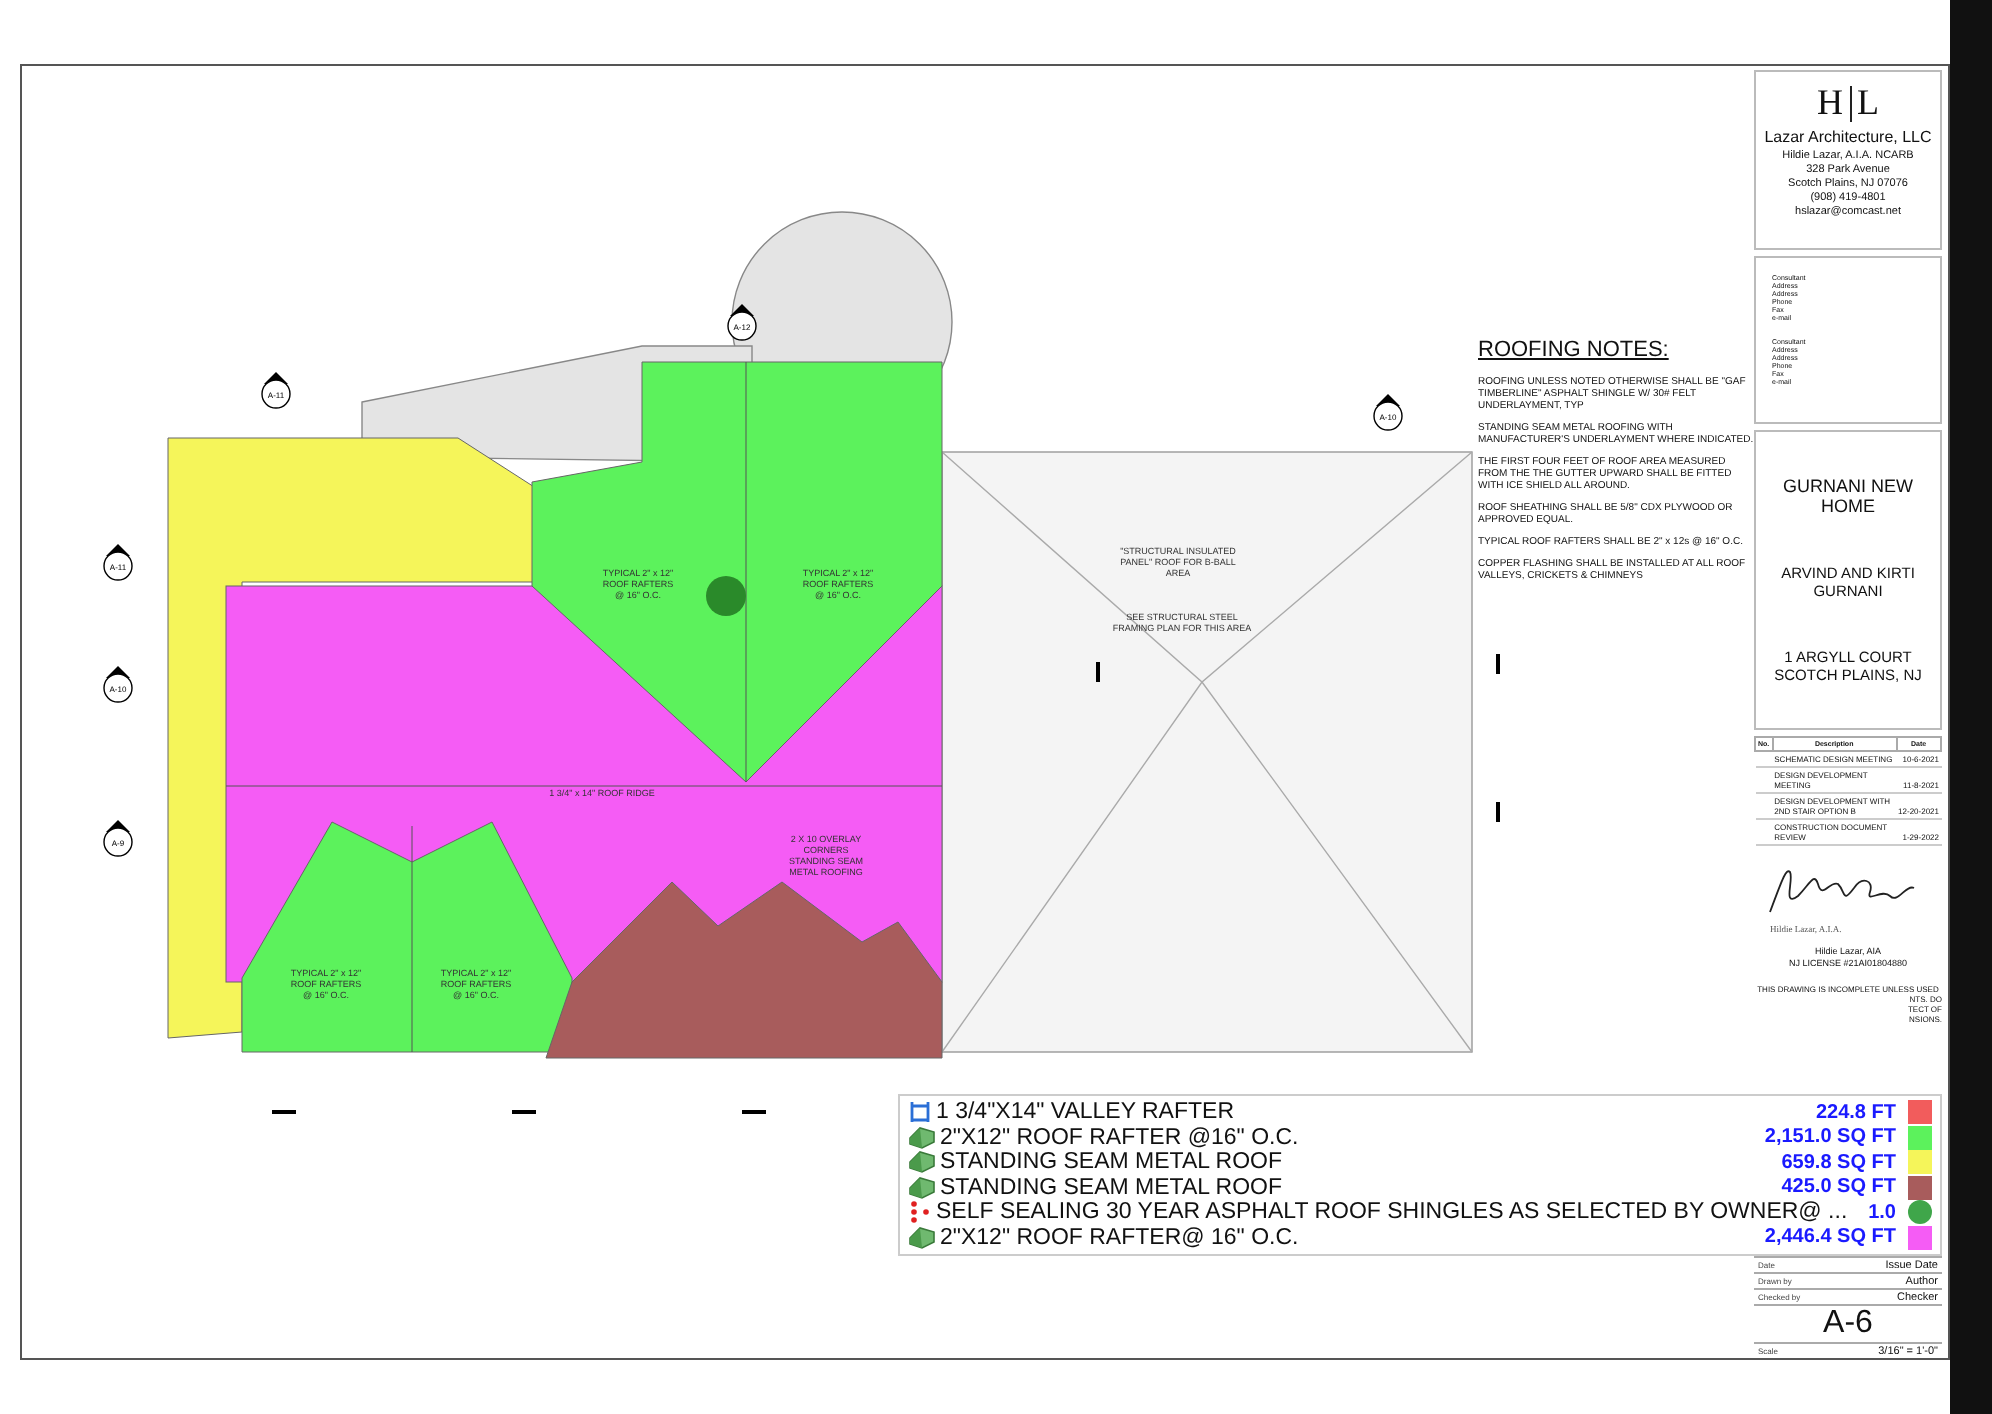 The height and width of the screenshot is (1414, 1992). What do you see at coordinates (920, 1212) in the screenshot?
I see `dots-icon` at bounding box center [920, 1212].